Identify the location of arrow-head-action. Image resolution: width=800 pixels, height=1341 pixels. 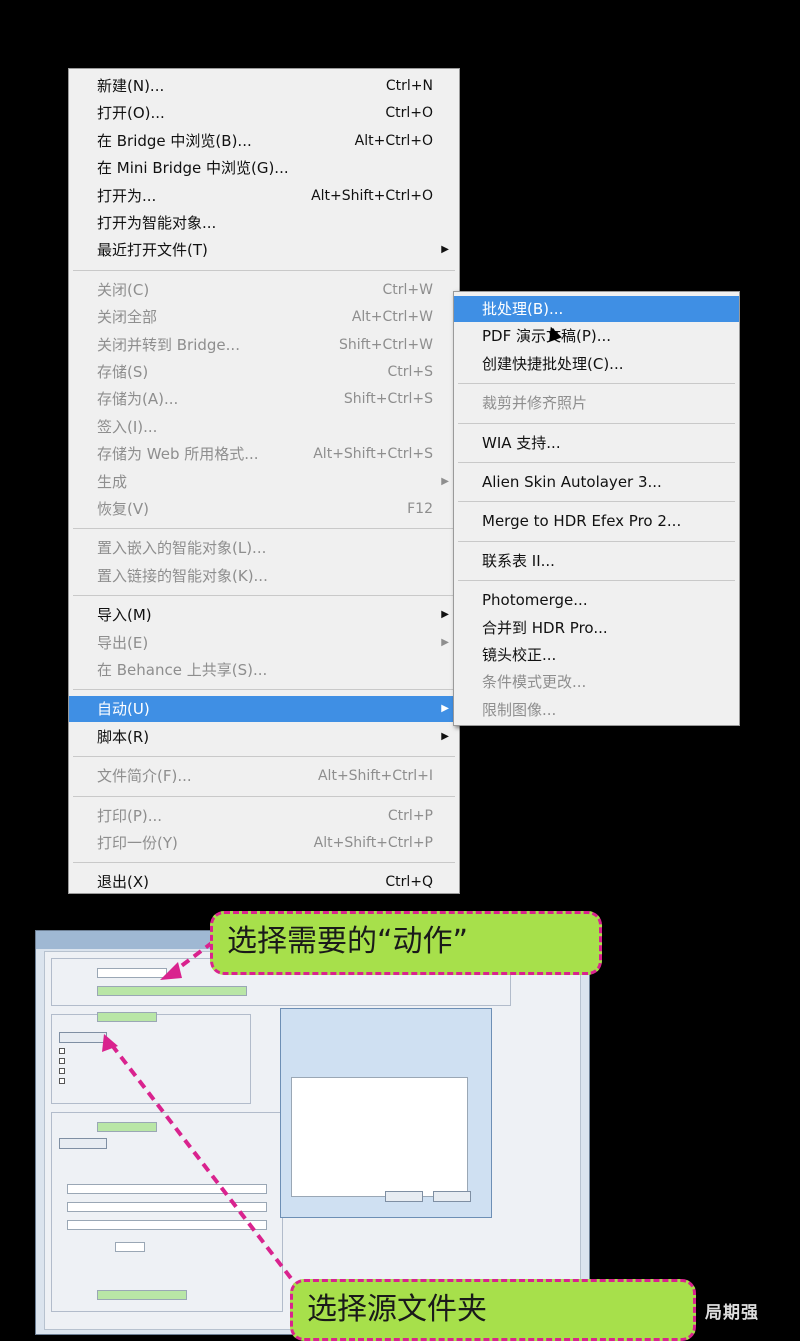
(171, 971).